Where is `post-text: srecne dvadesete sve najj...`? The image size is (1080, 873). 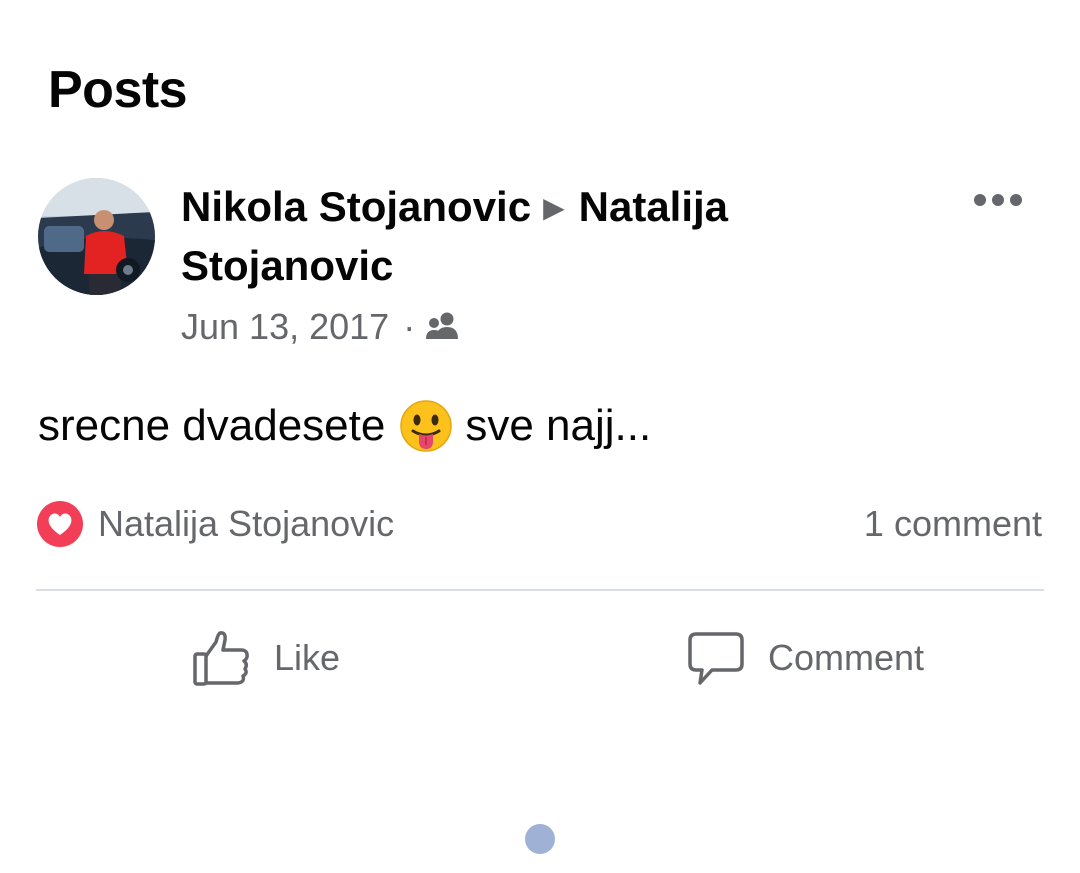 post-text: srecne dvadesete sve najj... is located at coordinates (344, 426).